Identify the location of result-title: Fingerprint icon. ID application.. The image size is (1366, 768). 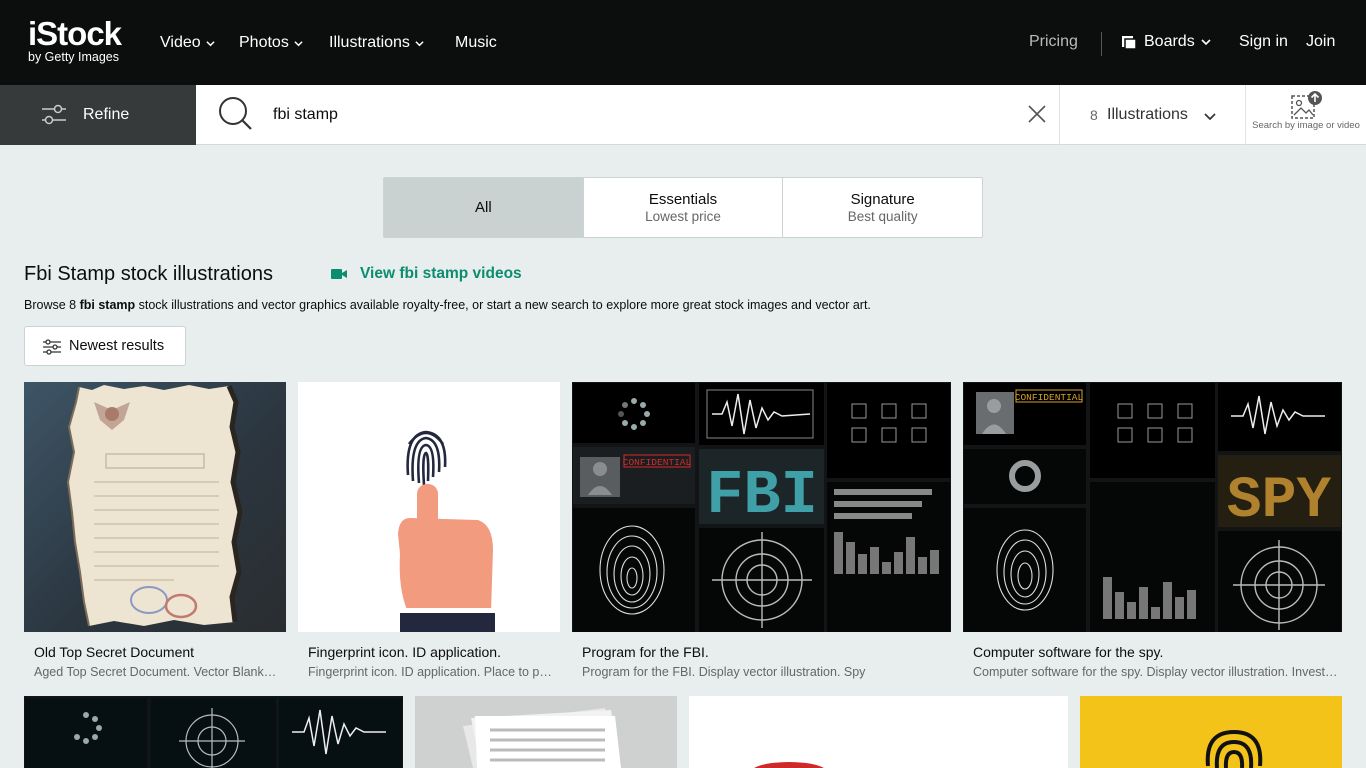
(404, 652).